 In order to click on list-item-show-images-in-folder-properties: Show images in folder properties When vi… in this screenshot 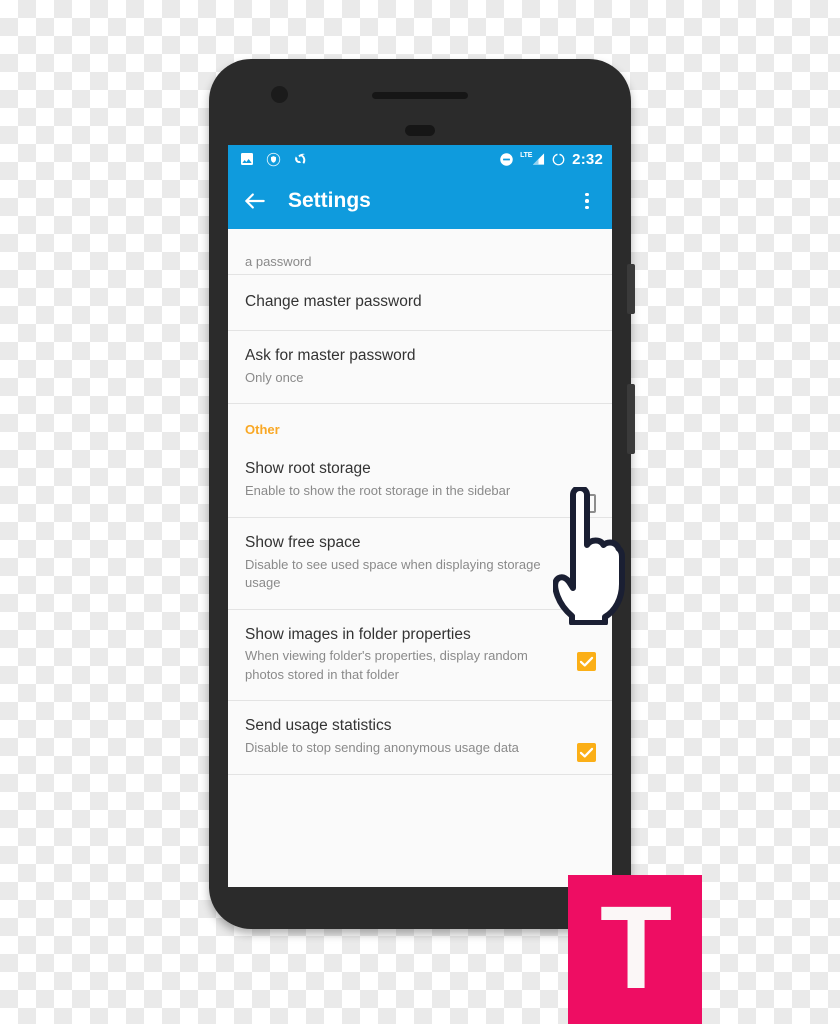, I will do `click(420, 656)`.